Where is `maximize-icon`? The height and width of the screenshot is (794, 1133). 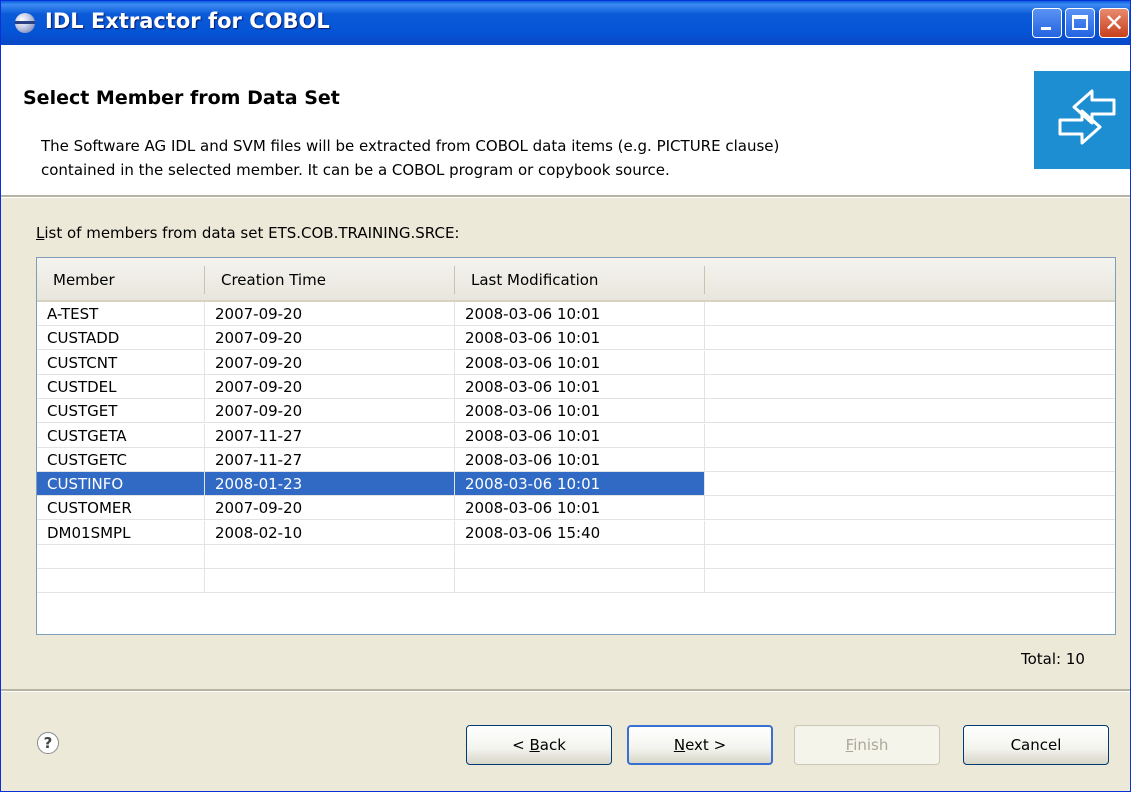
maximize-icon is located at coordinates (1080, 22).